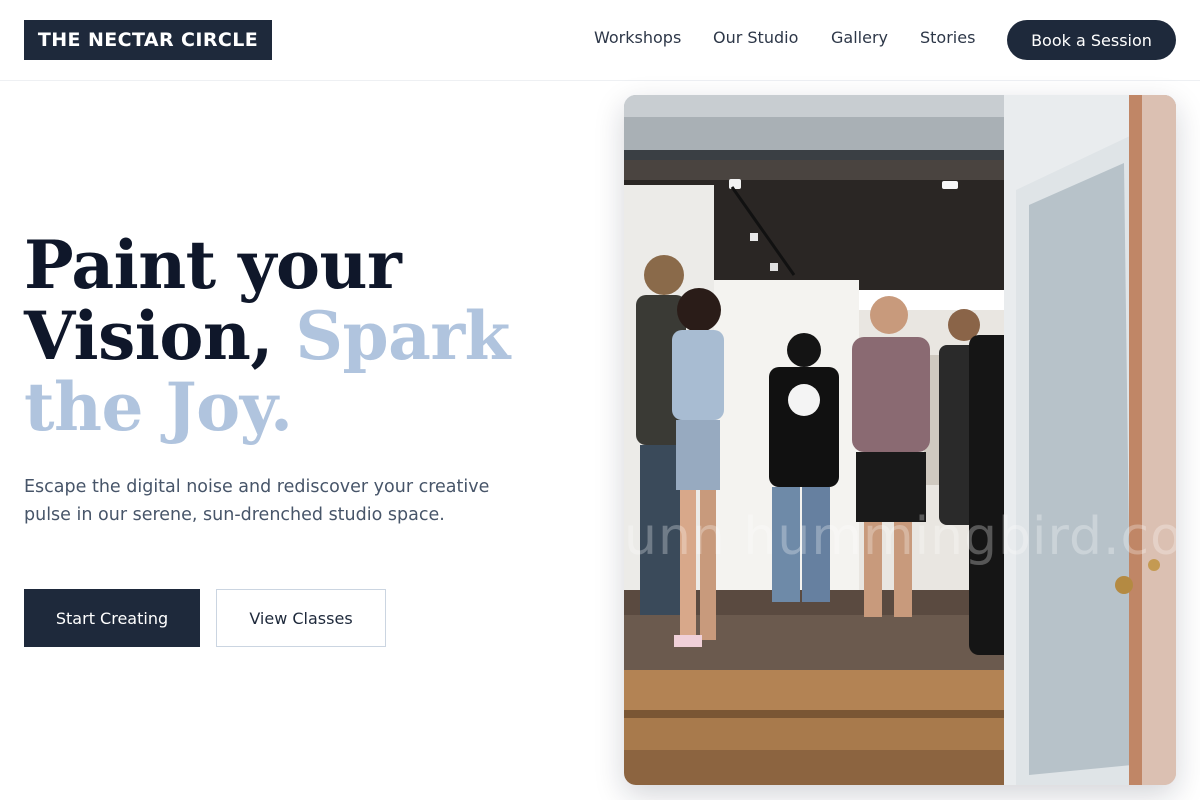 This screenshot has height=800, width=1200. I want to click on view-classes-button: View Classes, so click(301, 618).